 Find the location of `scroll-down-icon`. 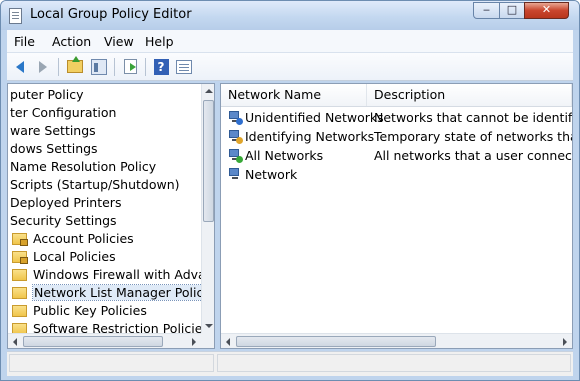

scroll-down-icon is located at coordinates (209, 326).